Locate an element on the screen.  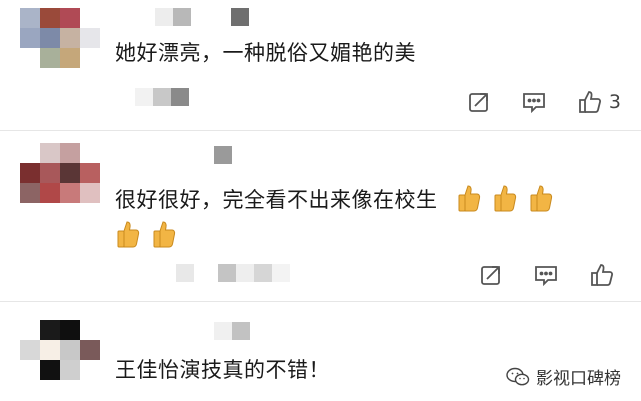
like-button: 3 is located at coordinates (599, 102).